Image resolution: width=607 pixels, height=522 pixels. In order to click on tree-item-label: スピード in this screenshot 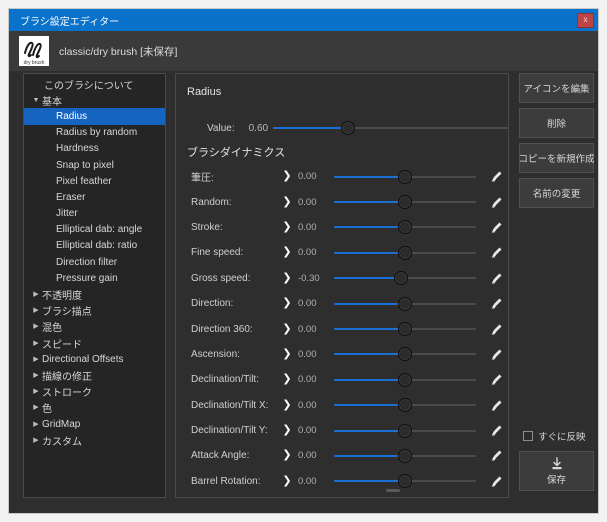, I will do `click(62, 345)`.